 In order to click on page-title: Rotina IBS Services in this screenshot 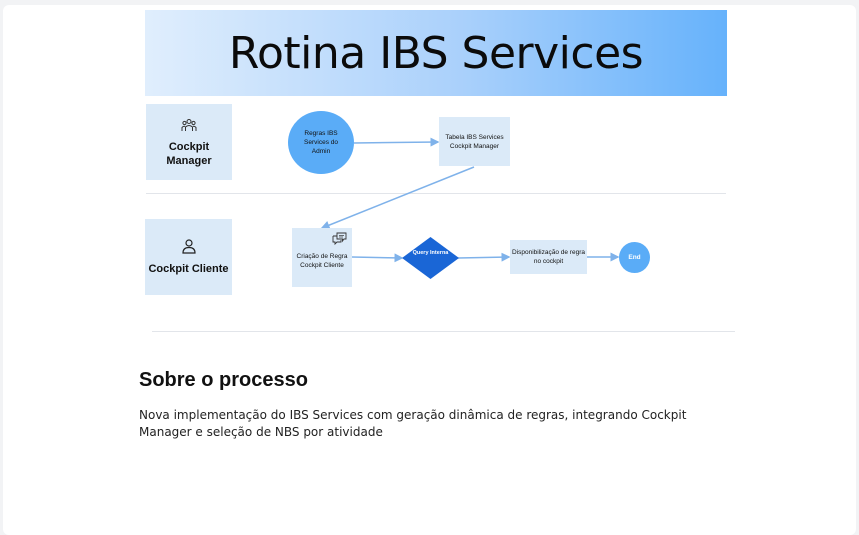, I will do `click(436, 53)`.